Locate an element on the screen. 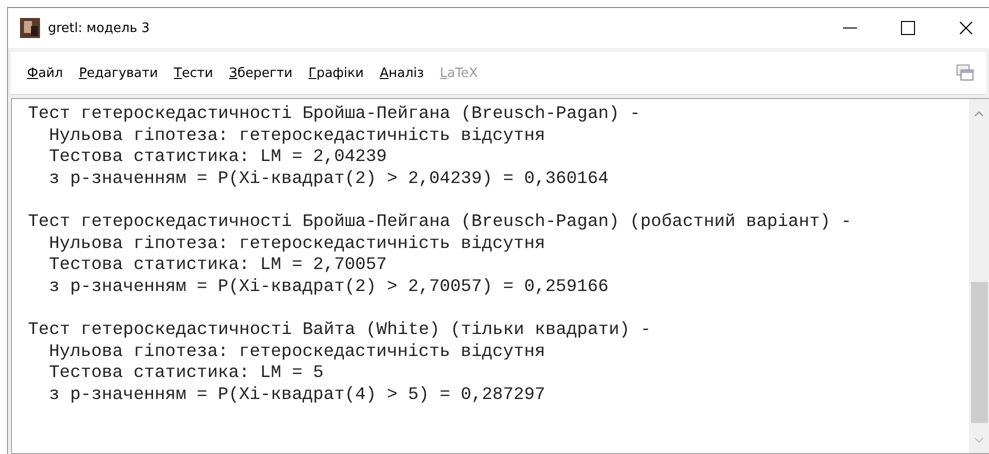 Image resolution: width=989 pixels, height=454 pixels. menu-item: Файл is located at coordinates (45, 73).